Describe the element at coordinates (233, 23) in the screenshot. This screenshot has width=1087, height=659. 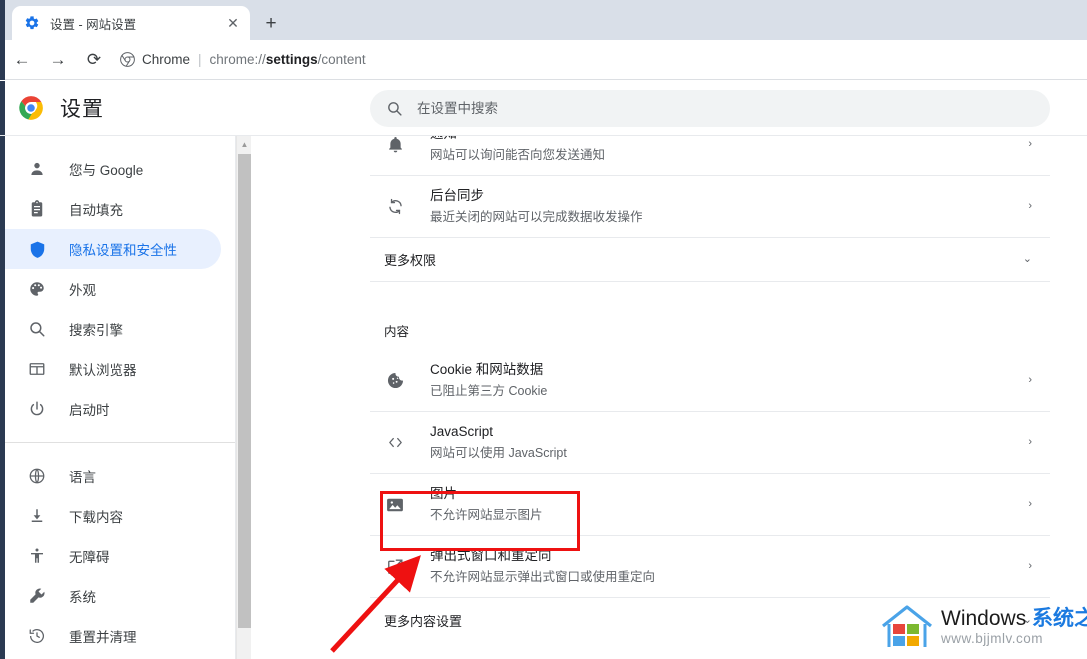
I see `close-icon: ✕` at that location.